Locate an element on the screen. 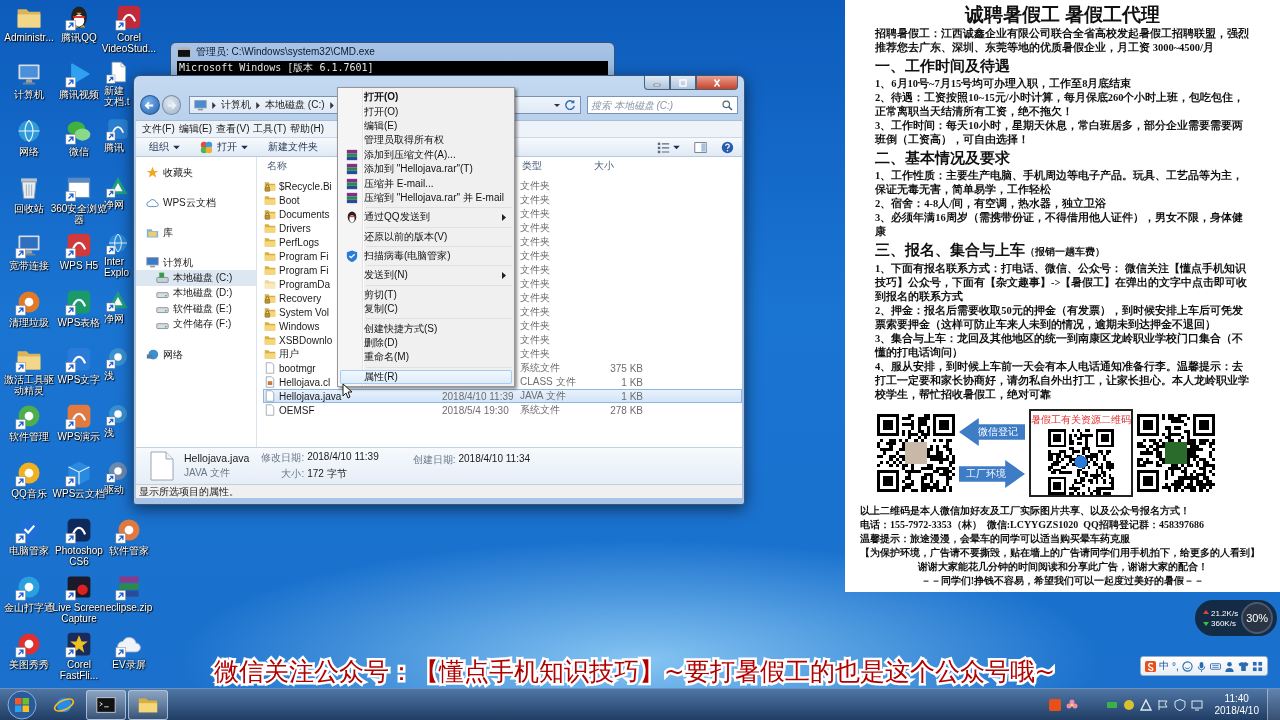 The height and width of the screenshot is (720, 1280). section-heading: 三、报名、集合与上车 is located at coordinates (950, 250).